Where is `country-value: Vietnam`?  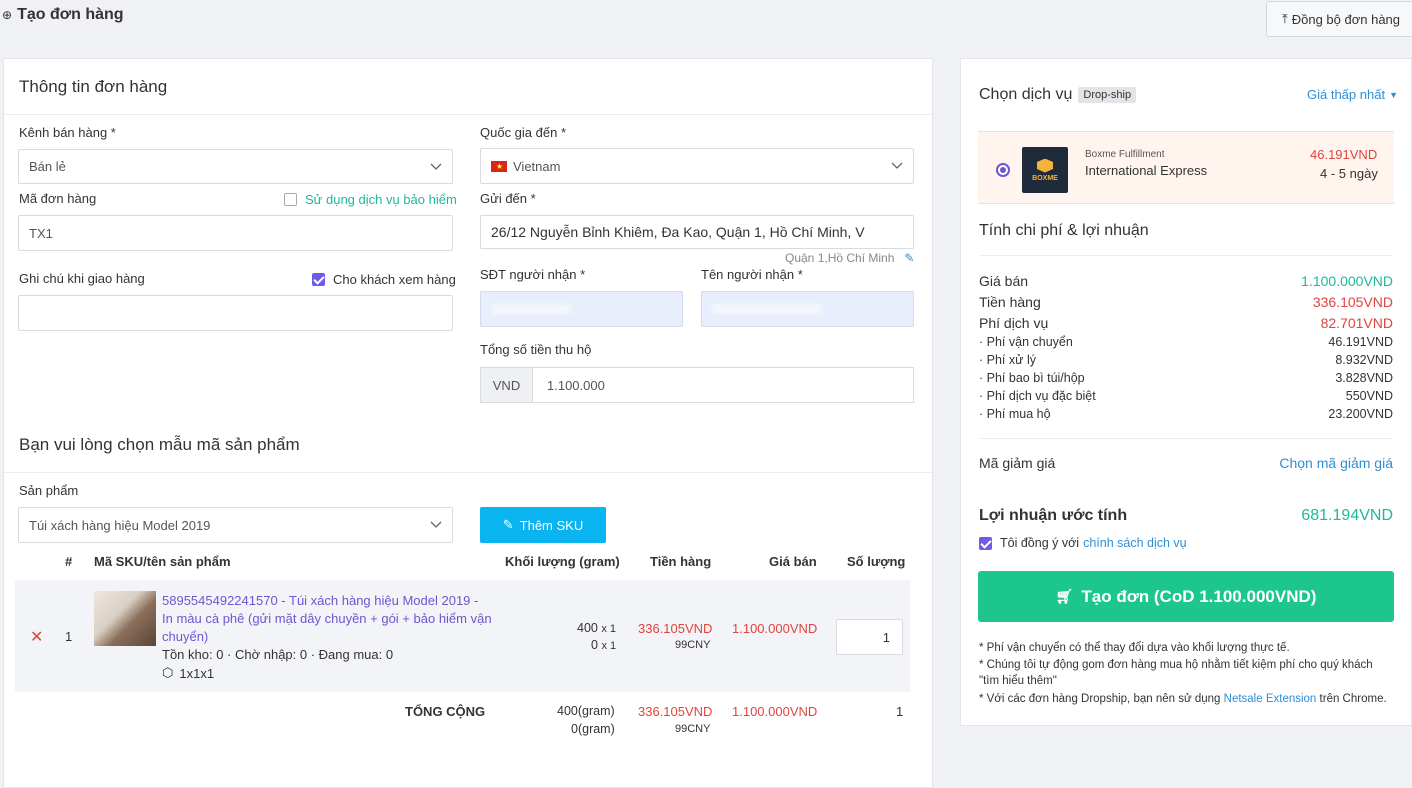
country-value: Vietnam is located at coordinates (537, 166).